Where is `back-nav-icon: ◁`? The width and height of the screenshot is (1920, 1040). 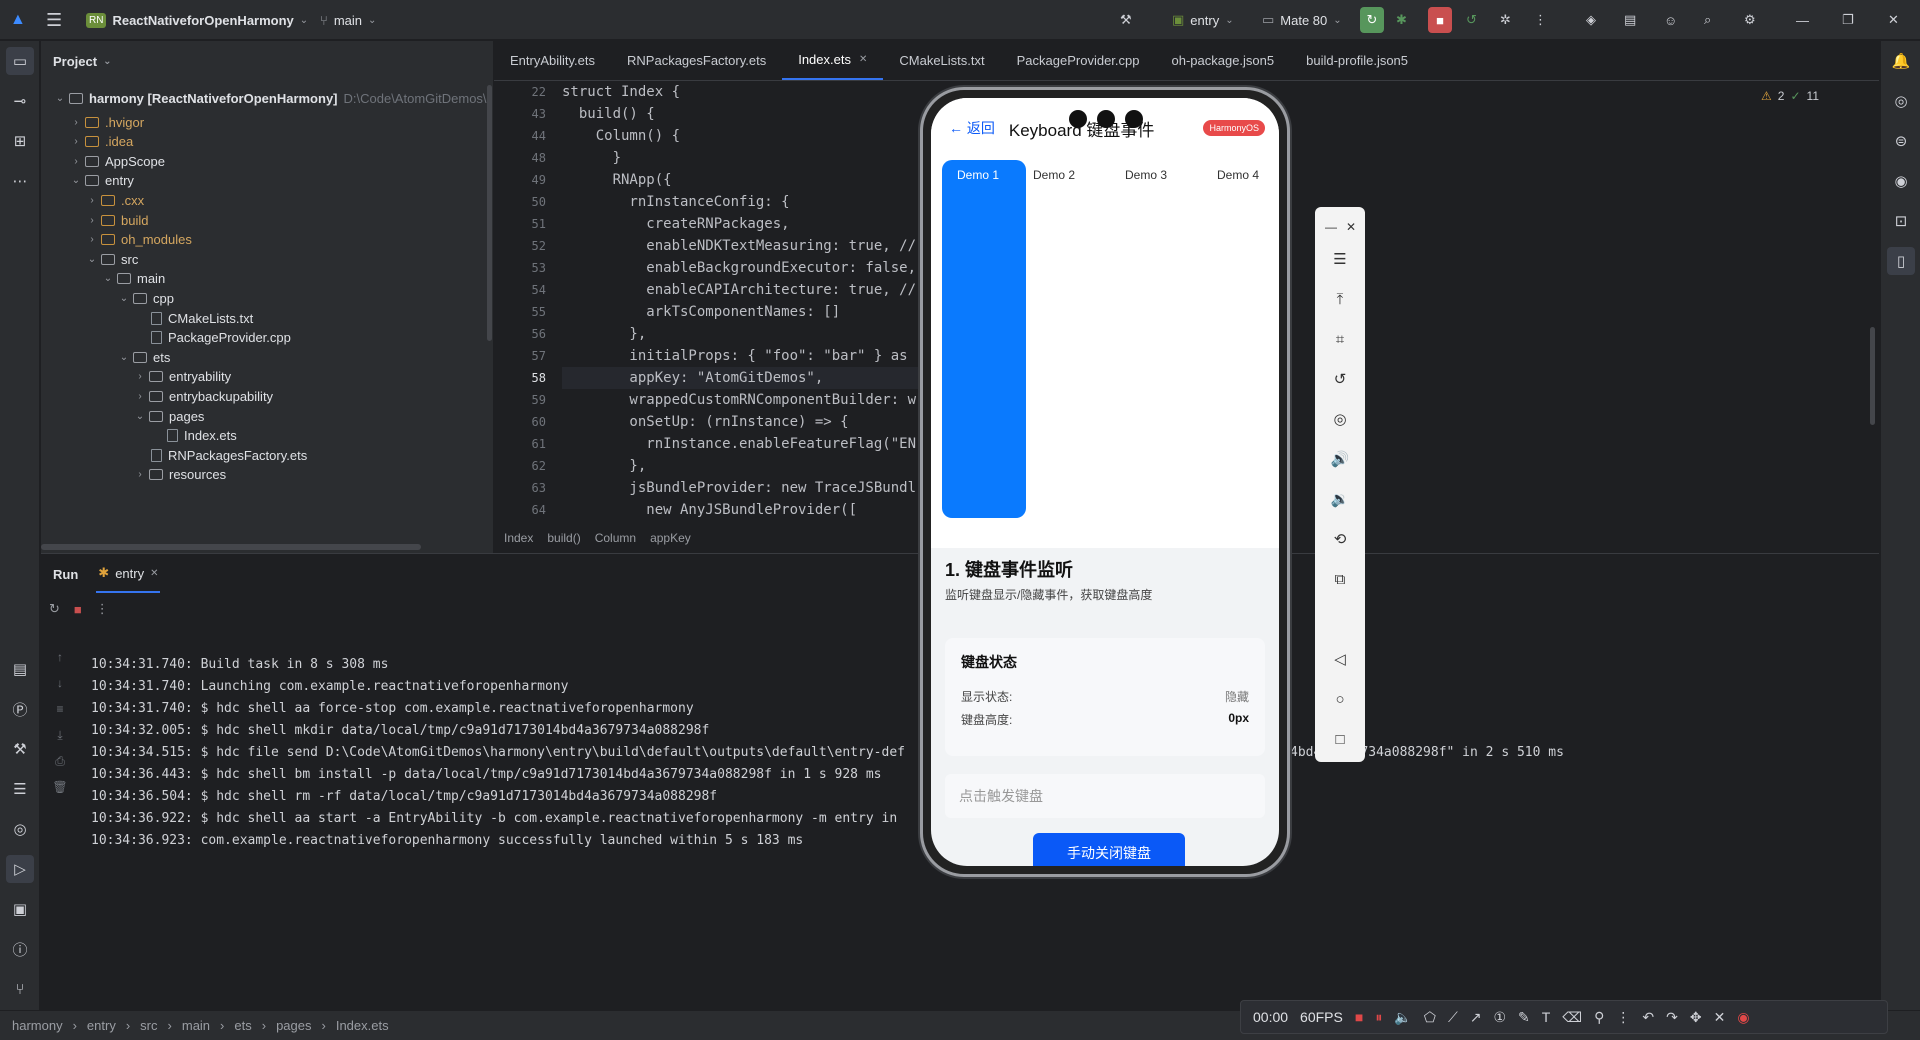
back-nav-icon: ◁ is located at coordinates (1340, 659).